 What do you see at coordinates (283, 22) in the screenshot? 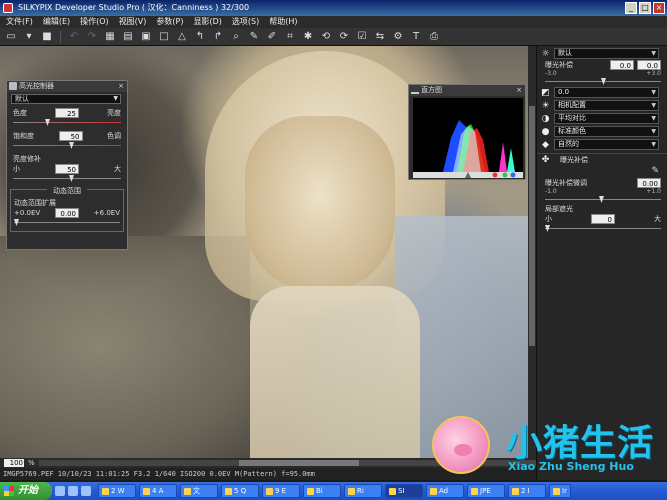
I see `menu-help: 帮助(H)` at bounding box center [283, 22].